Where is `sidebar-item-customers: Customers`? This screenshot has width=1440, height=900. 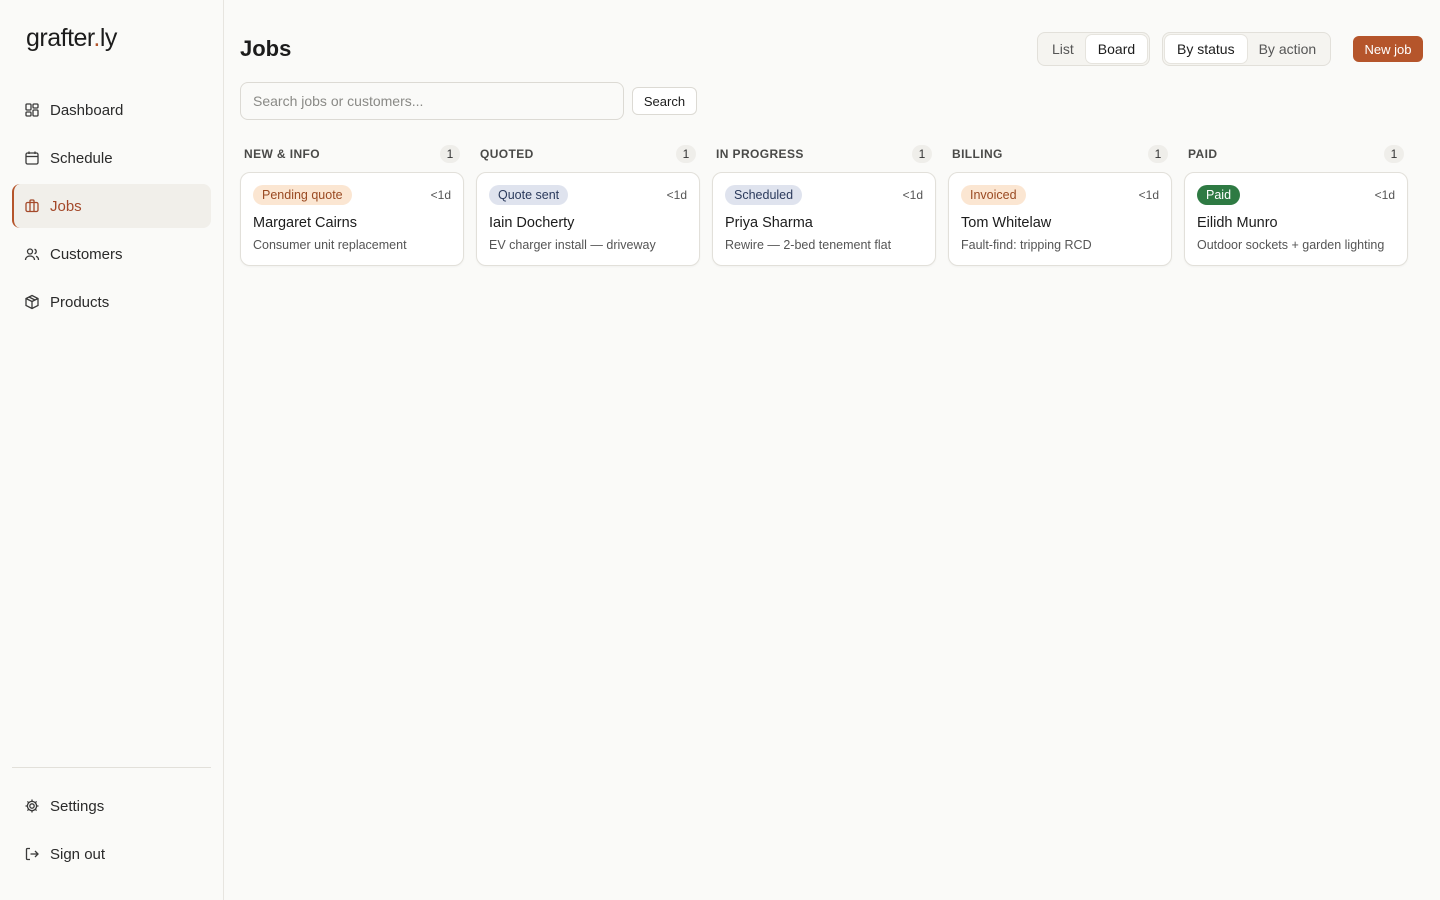 sidebar-item-customers: Customers is located at coordinates (111, 254).